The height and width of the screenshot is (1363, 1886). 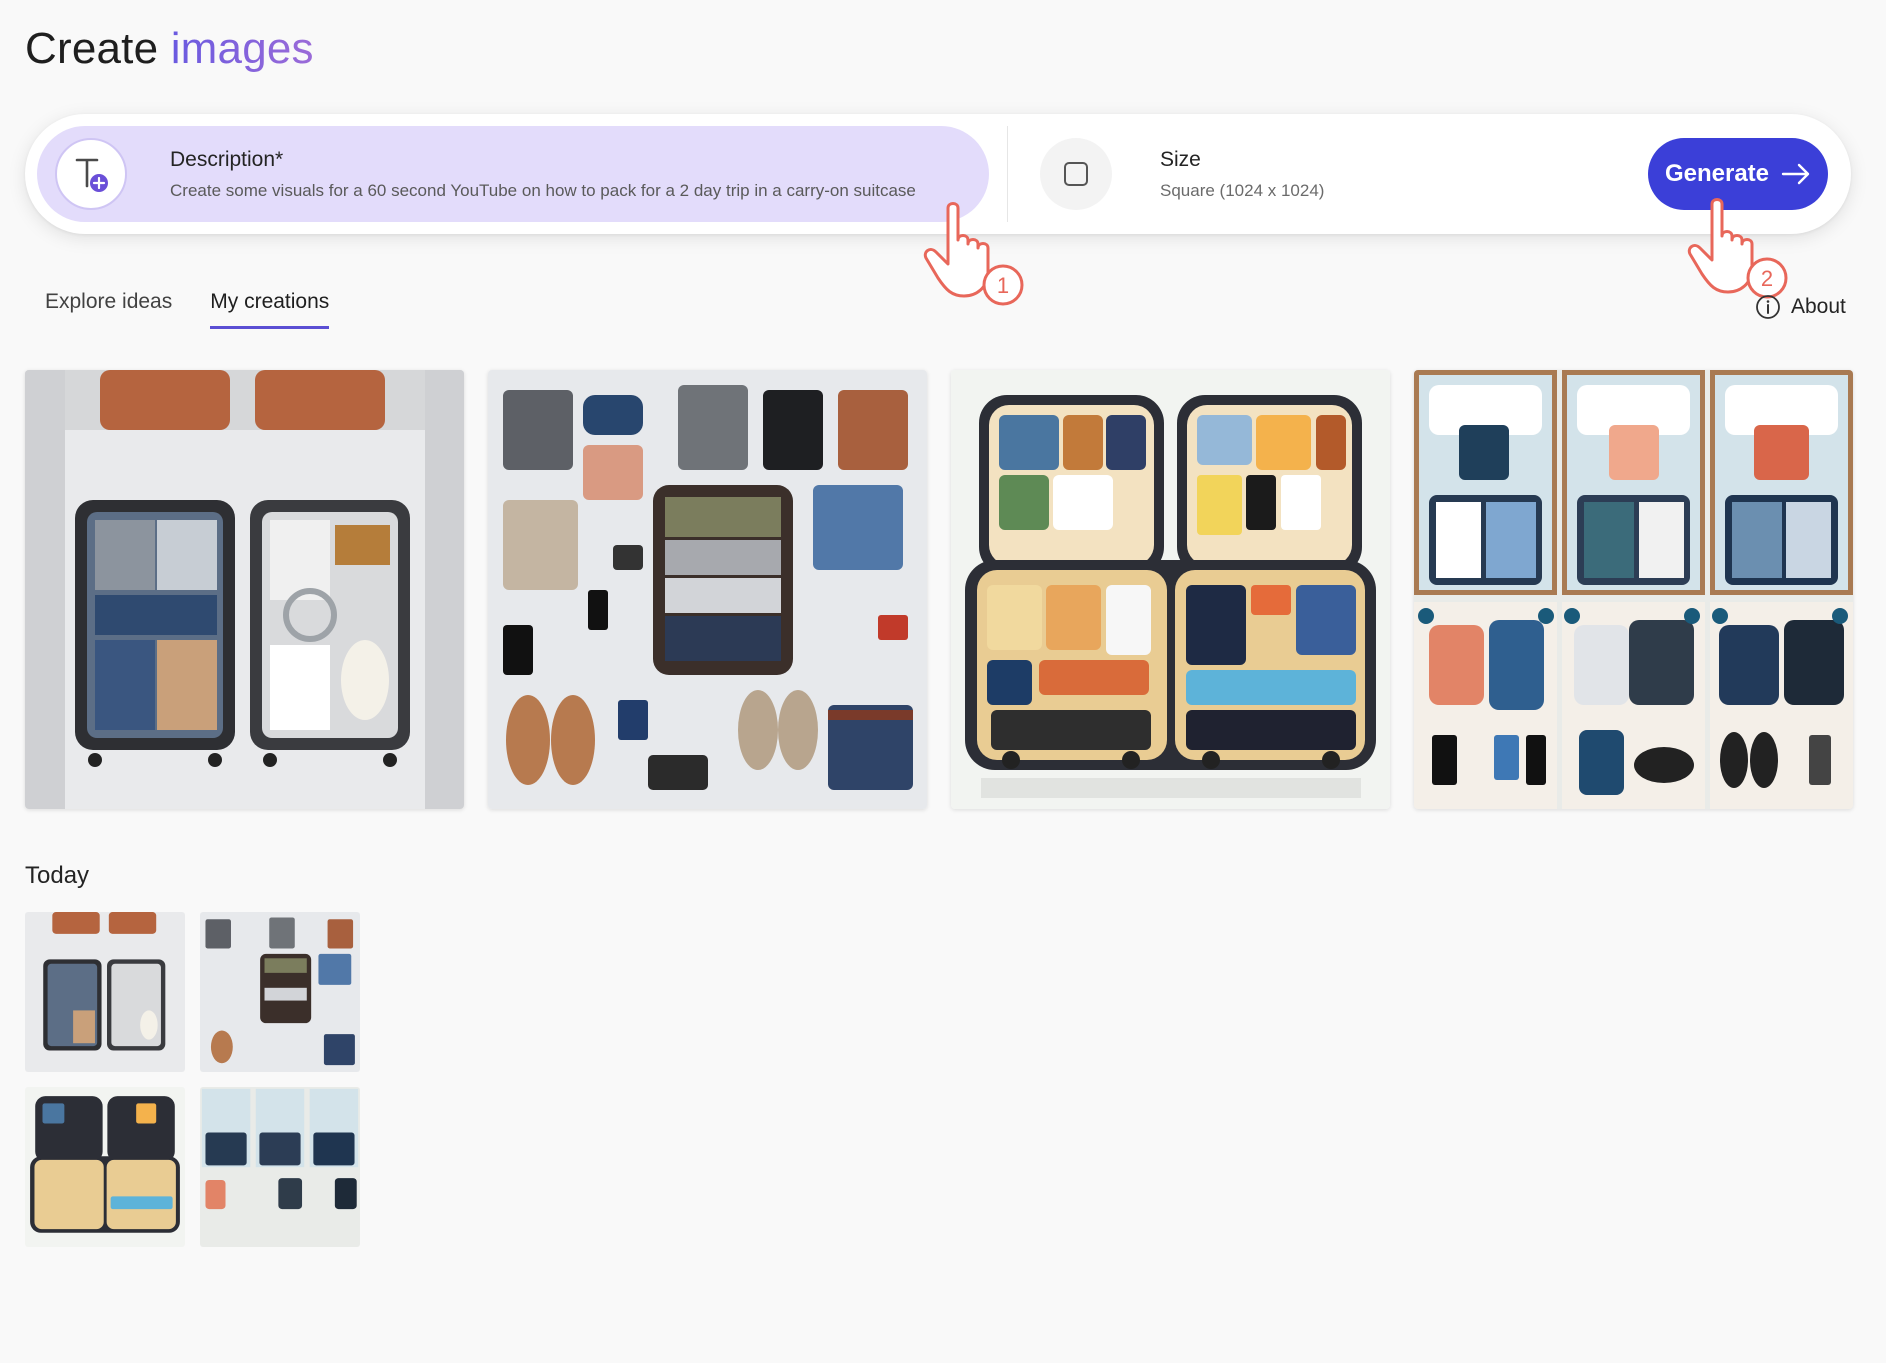 What do you see at coordinates (193, 1079) in the screenshot?
I see `today-thumbnails` at bounding box center [193, 1079].